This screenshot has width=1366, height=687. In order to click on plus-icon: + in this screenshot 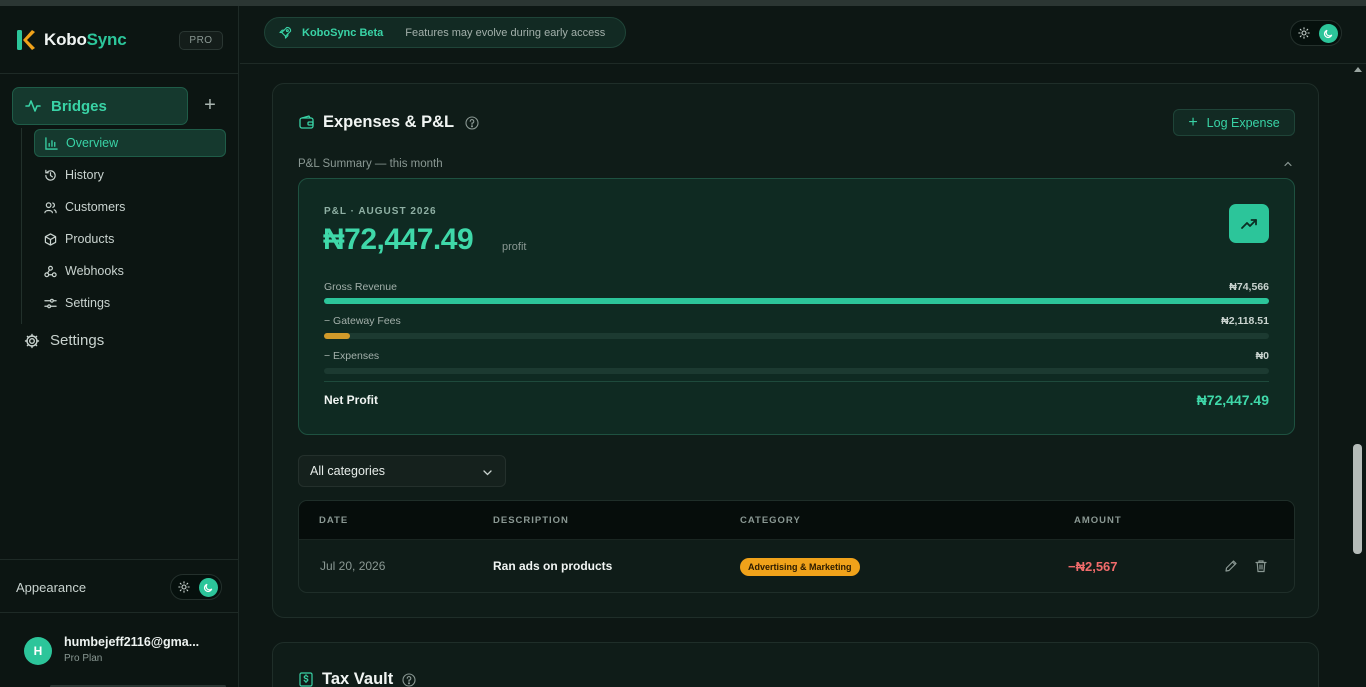, I will do `click(1193, 122)`.